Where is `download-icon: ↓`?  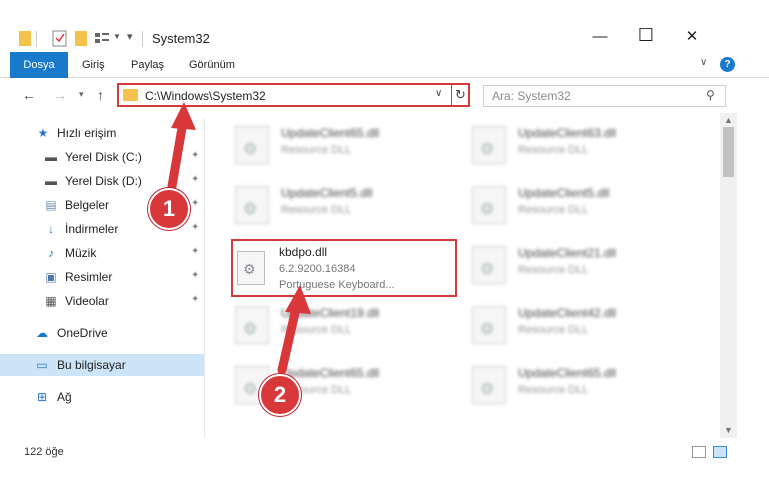
download-icon: ↓ is located at coordinates (51, 229).